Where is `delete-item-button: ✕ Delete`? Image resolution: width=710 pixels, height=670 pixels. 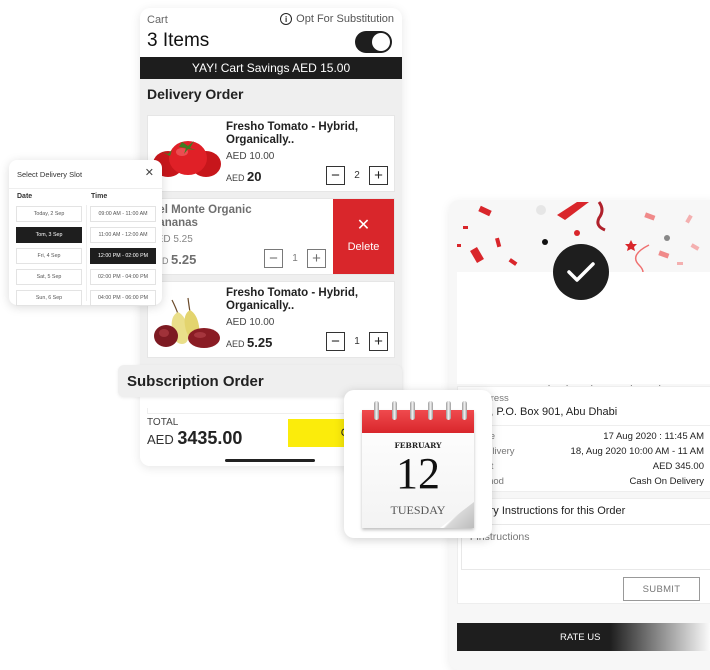 delete-item-button: ✕ Delete is located at coordinates (363, 236).